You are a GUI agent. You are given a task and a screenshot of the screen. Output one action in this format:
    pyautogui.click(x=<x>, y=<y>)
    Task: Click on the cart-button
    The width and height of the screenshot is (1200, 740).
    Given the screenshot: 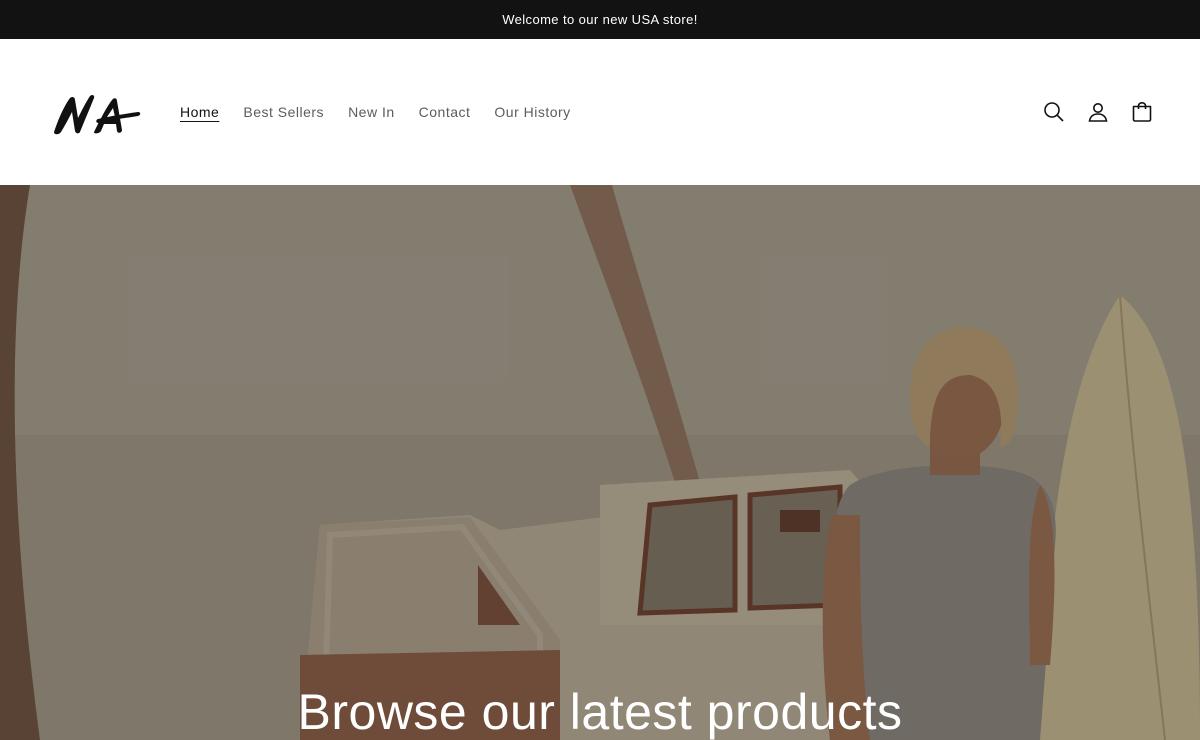 What is the action you would take?
    pyautogui.click(x=1142, y=112)
    